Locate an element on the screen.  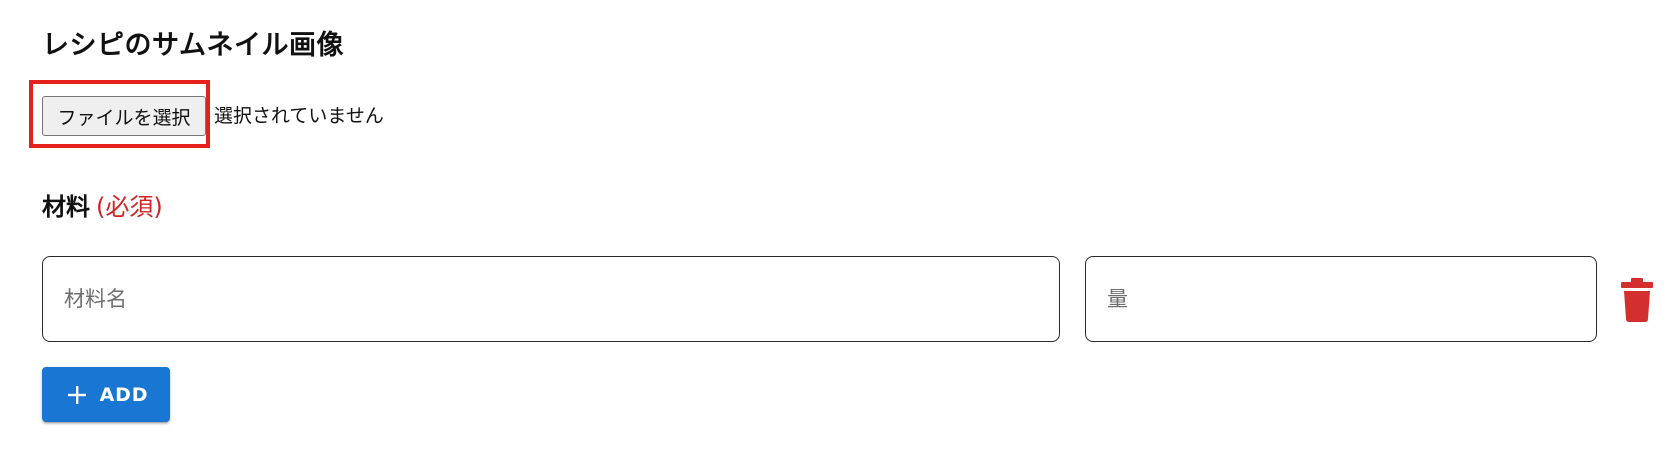
ingredient-name-input is located at coordinates (555, 299).